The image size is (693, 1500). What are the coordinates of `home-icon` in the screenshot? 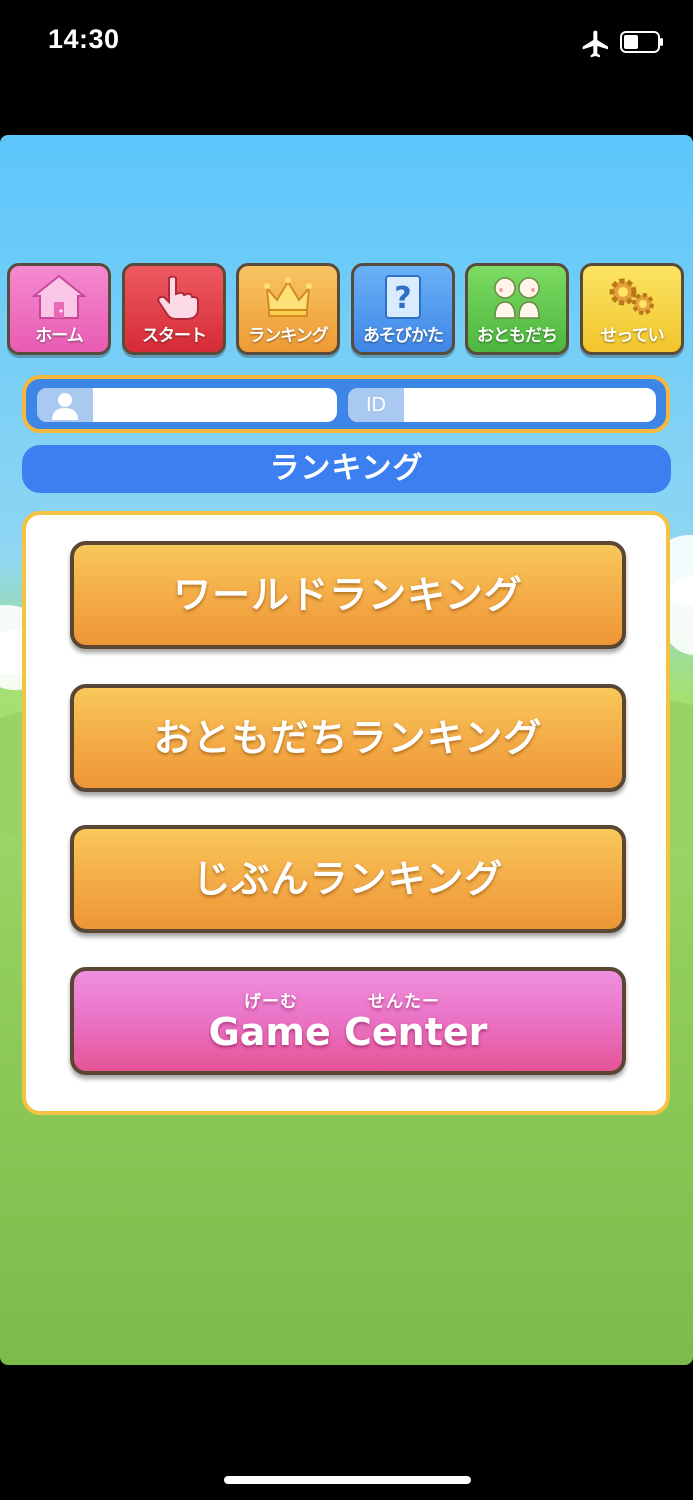 It's located at (59, 296).